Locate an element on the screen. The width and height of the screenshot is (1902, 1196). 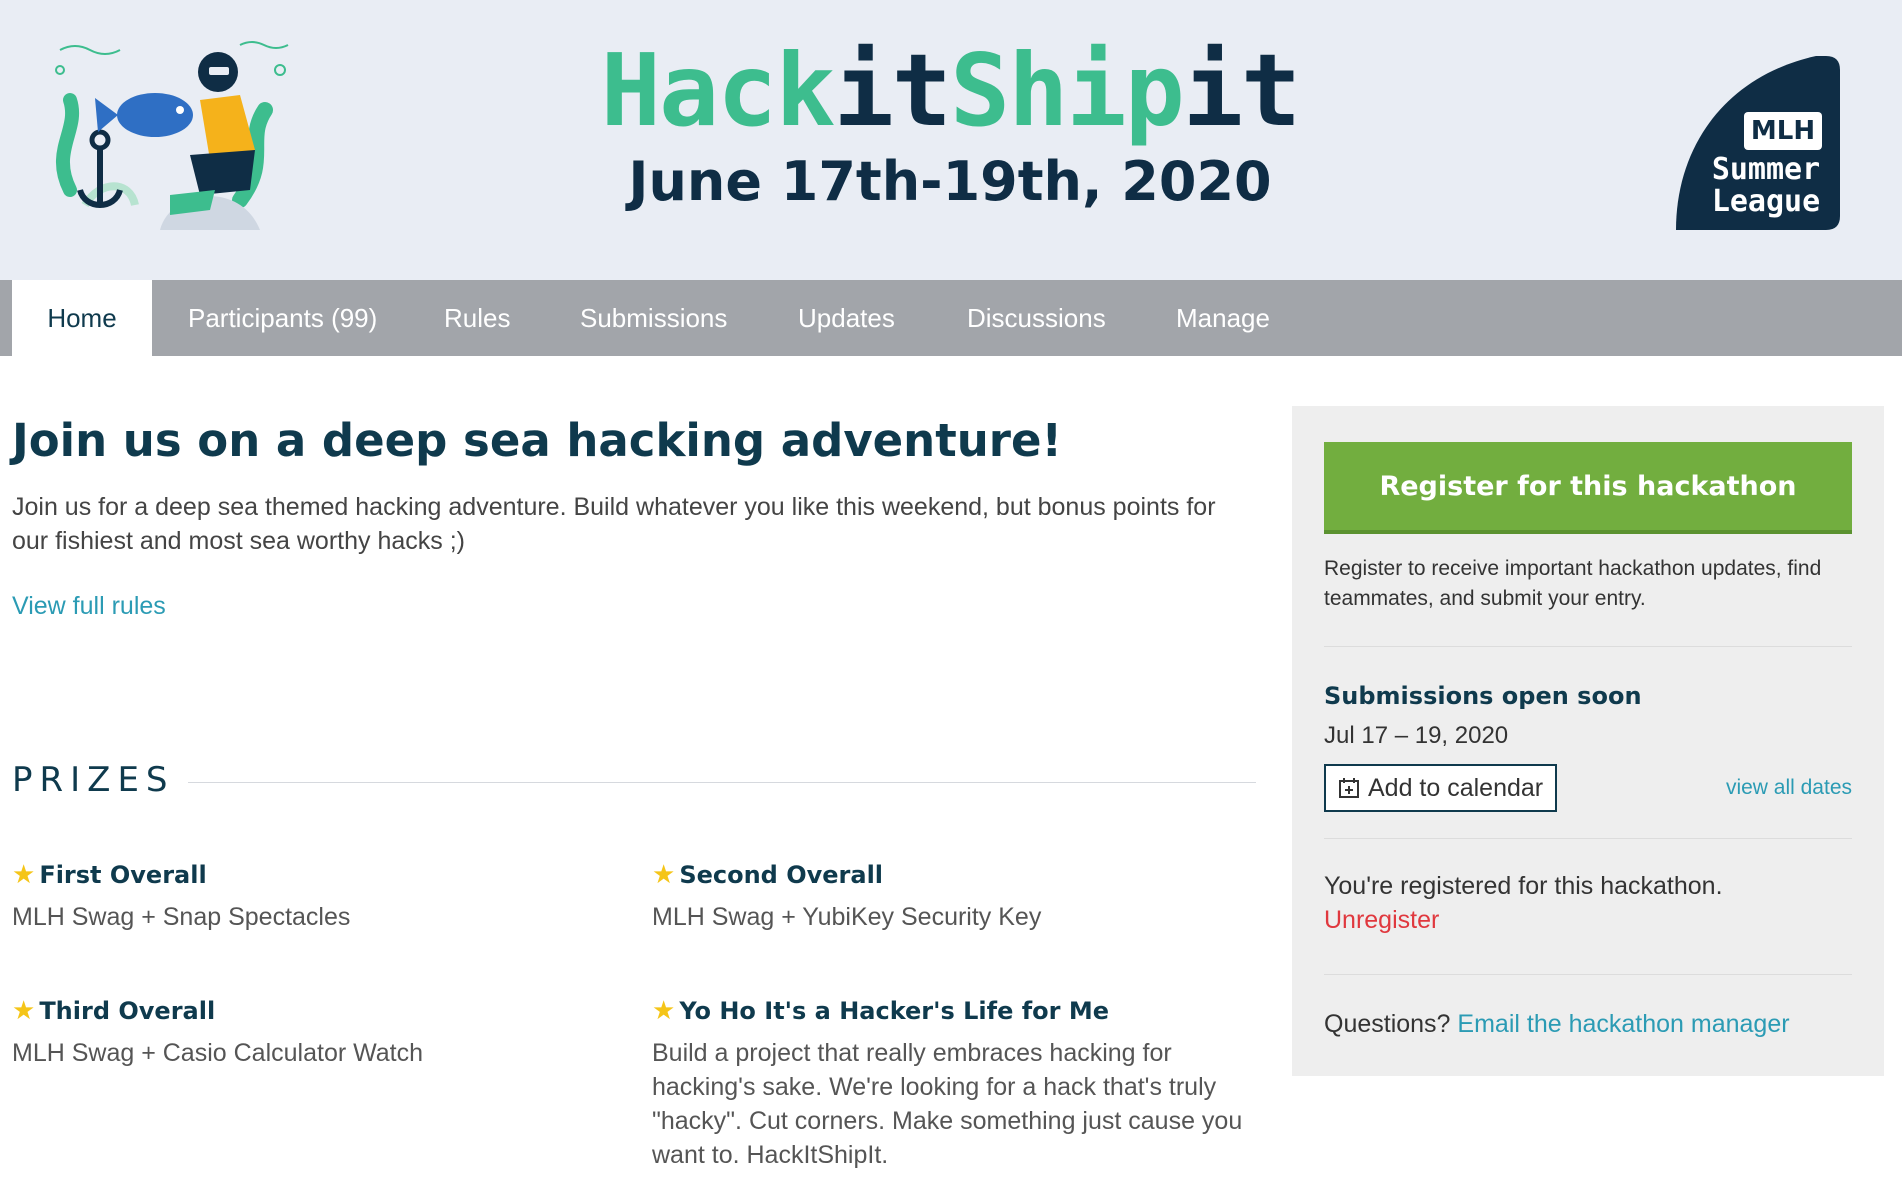
prizes-divider is located at coordinates (722, 782).